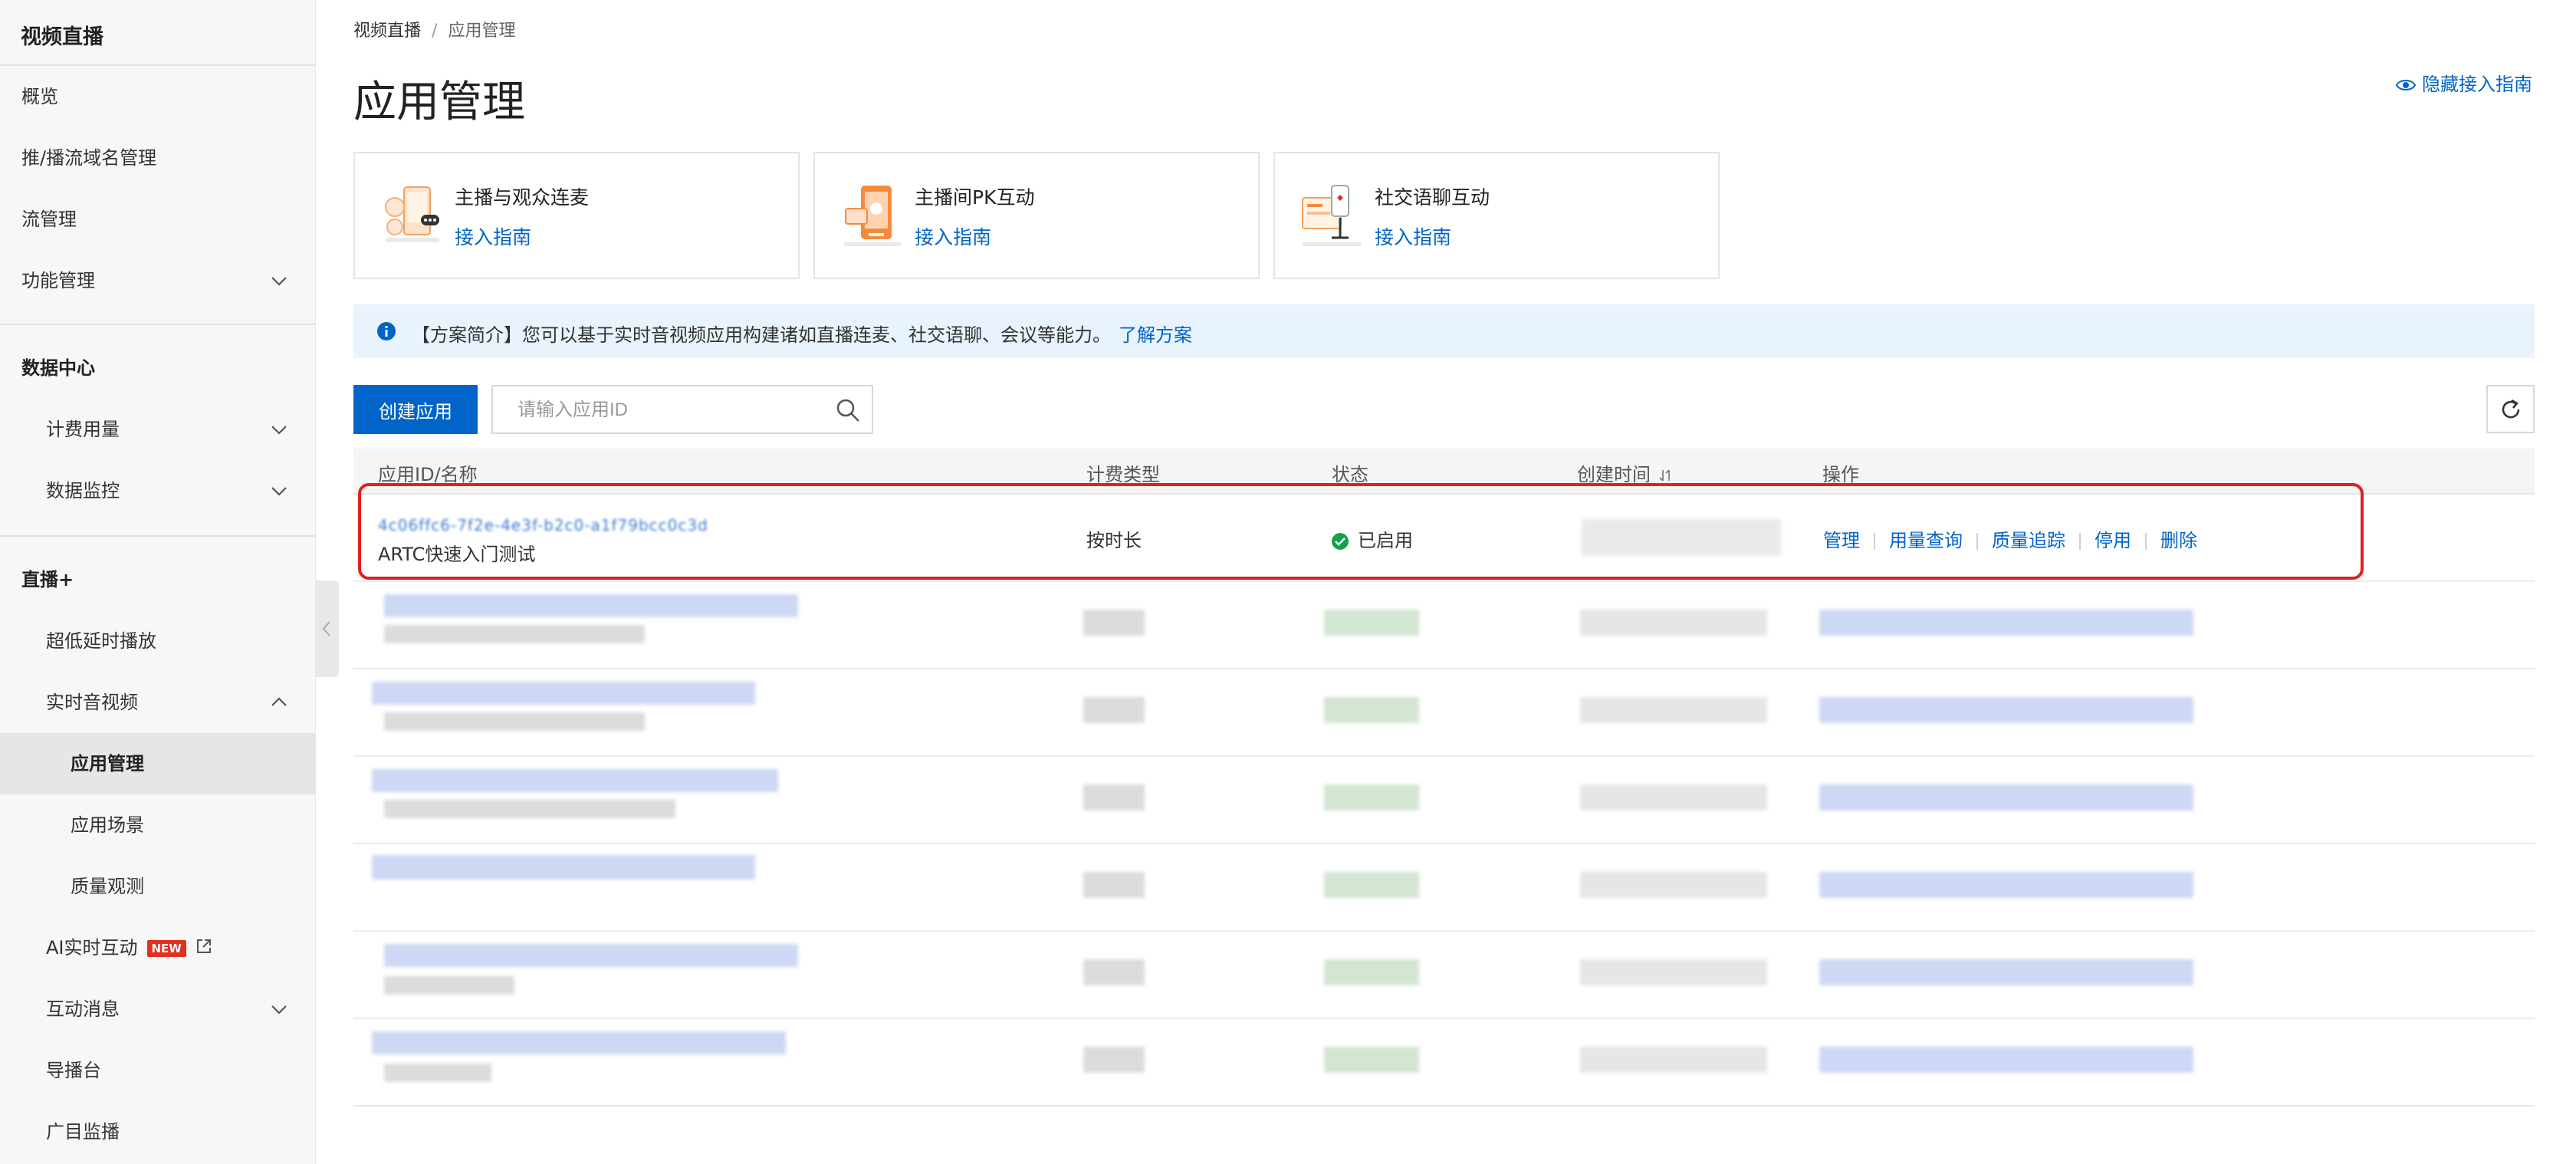  Describe the element at coordinates (158, 702) in the screenshot. I see `sidebar-item-rtc: 实时音视频` at that location.